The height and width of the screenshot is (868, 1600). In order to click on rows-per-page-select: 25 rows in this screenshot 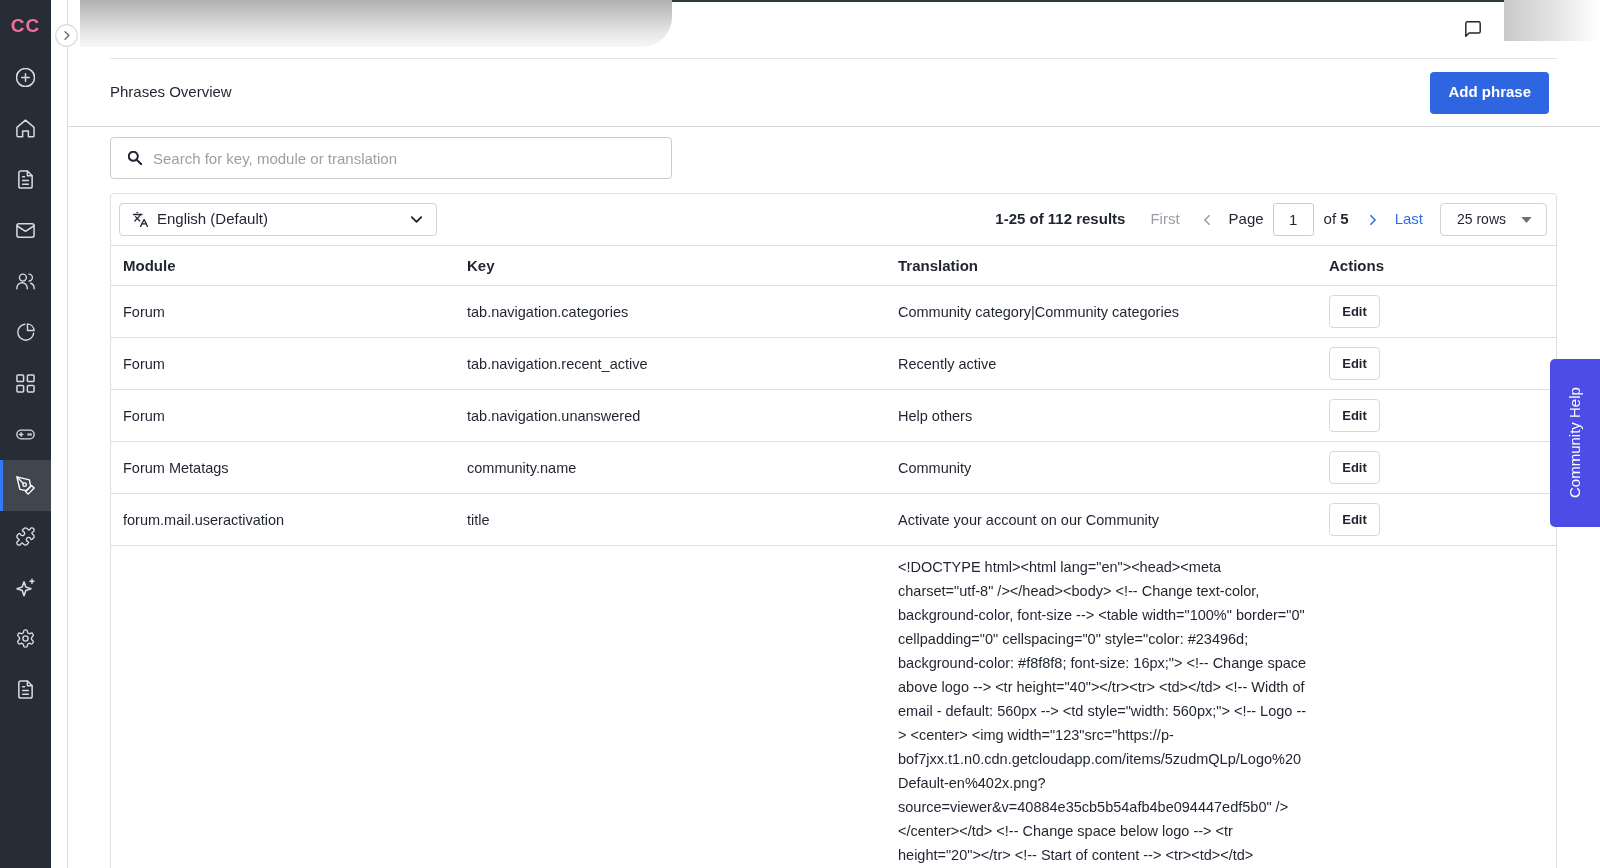, I will do `click(1493, 219)`.